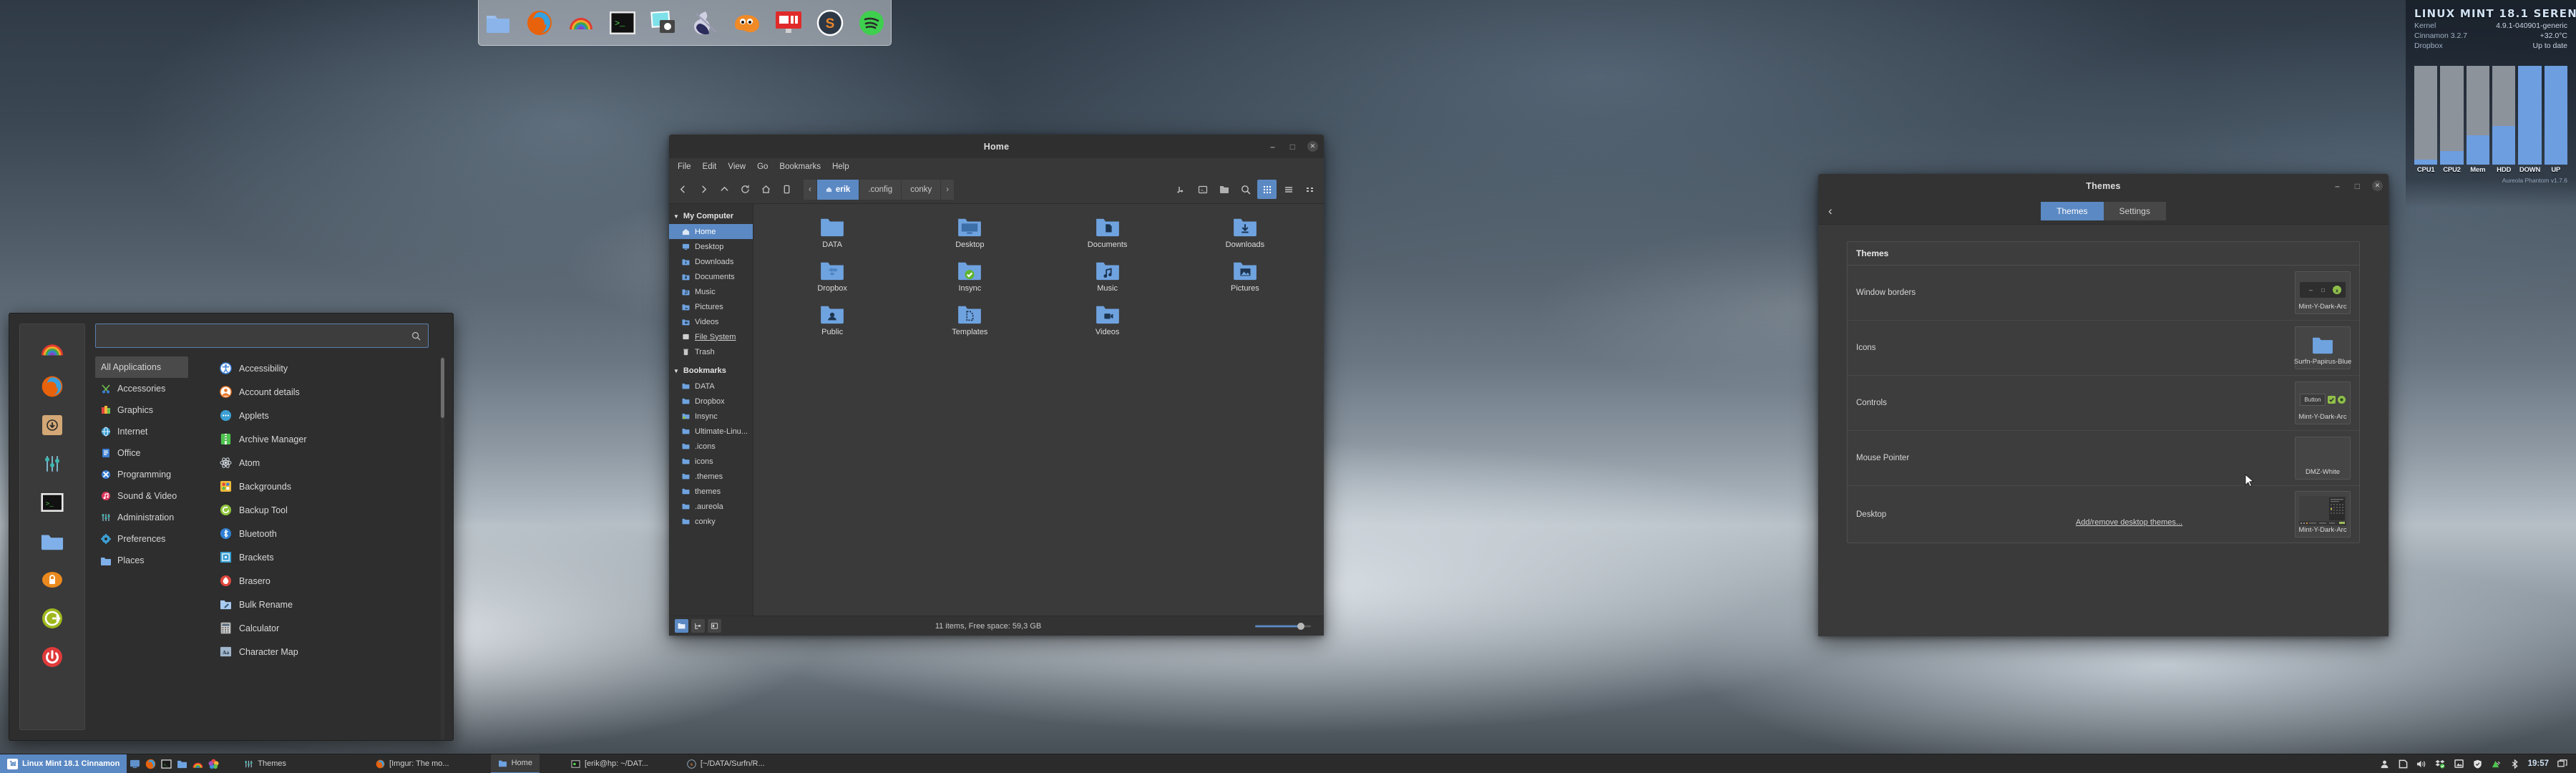  I want to click on zoom-slider, so click(1283, 626).